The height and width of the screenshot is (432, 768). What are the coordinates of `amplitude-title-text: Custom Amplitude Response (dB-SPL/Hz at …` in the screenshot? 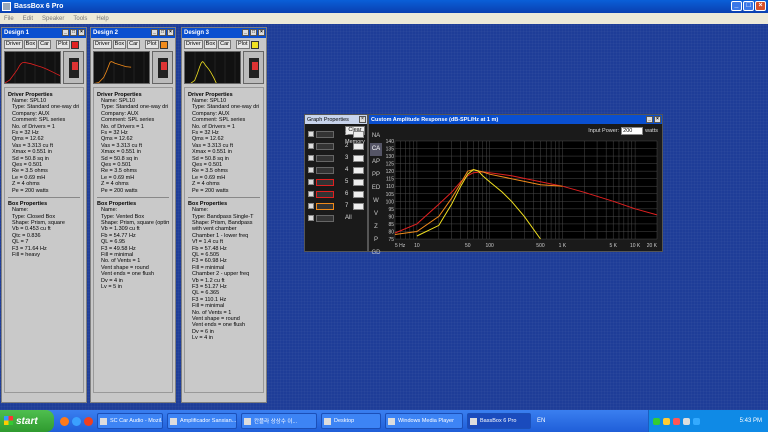 It's located at (435, 119).